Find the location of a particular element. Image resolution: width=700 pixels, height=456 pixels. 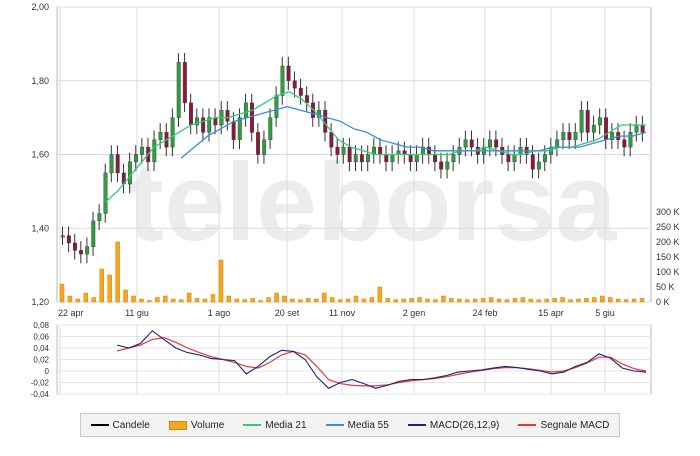

x-tick-label: 24 feb is located at coordinates (484, 313).